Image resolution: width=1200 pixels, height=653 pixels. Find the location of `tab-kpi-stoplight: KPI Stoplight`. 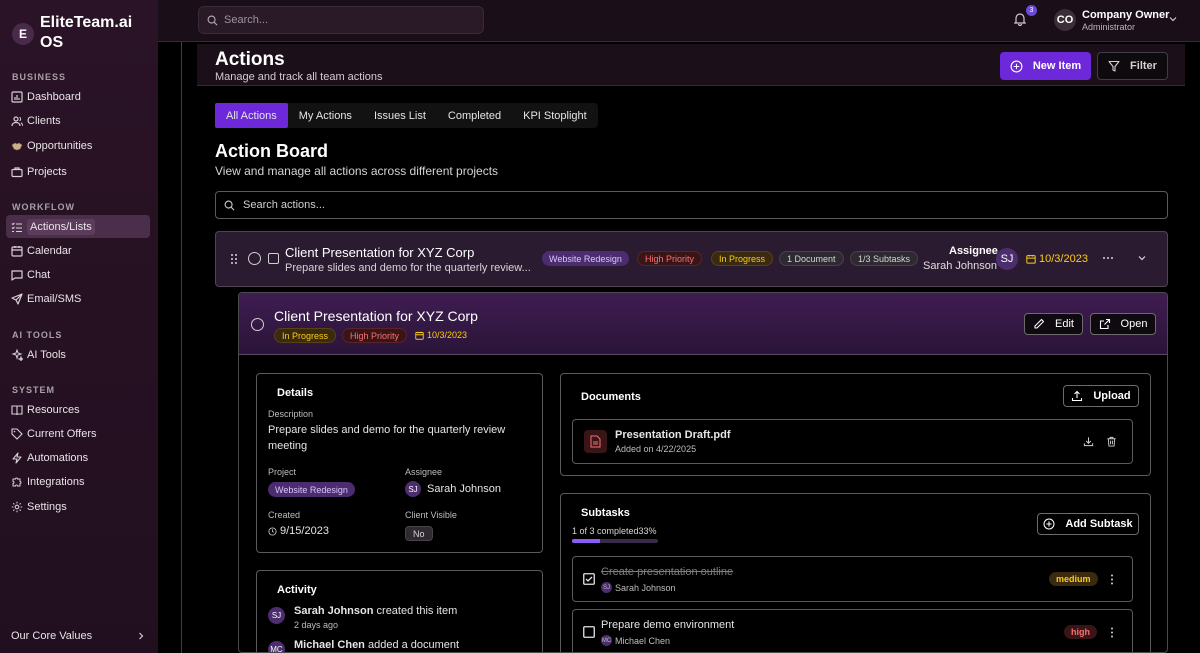

tab-kpi-stoplight: KPI Stoplight is located at coordinates (555, 115).